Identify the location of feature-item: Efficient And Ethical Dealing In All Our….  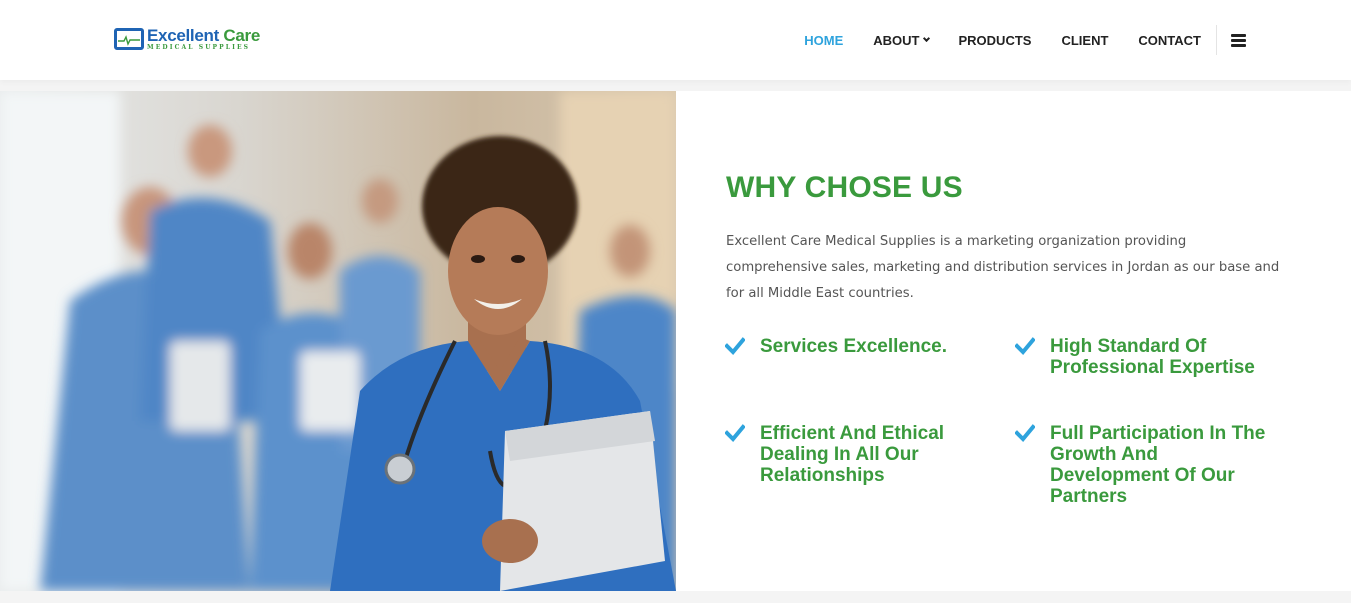
(855, 454).